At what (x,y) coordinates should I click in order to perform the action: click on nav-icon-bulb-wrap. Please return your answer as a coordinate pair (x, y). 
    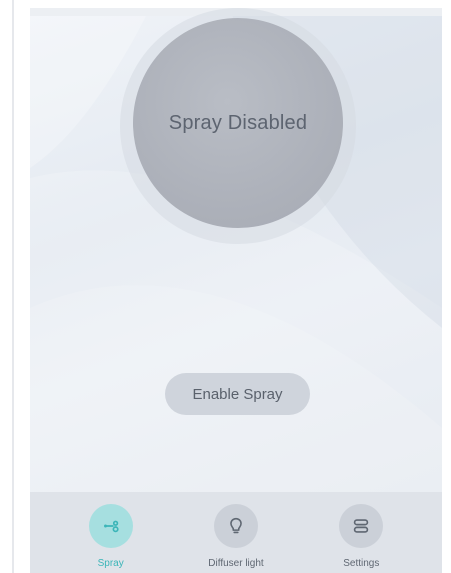
    Looking at the image, I should click on (235, 526).